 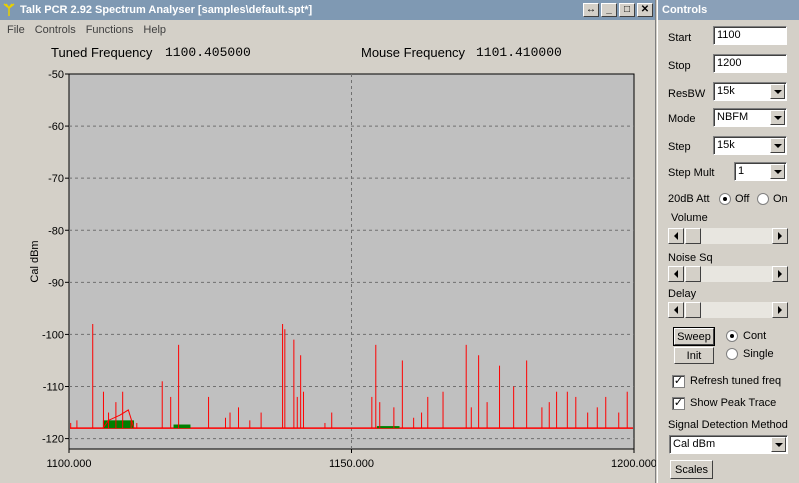 What do you see at coordinates (750, 35) in the screenshot?
I see `start-input: 1100` at bounding box center [750, 35].